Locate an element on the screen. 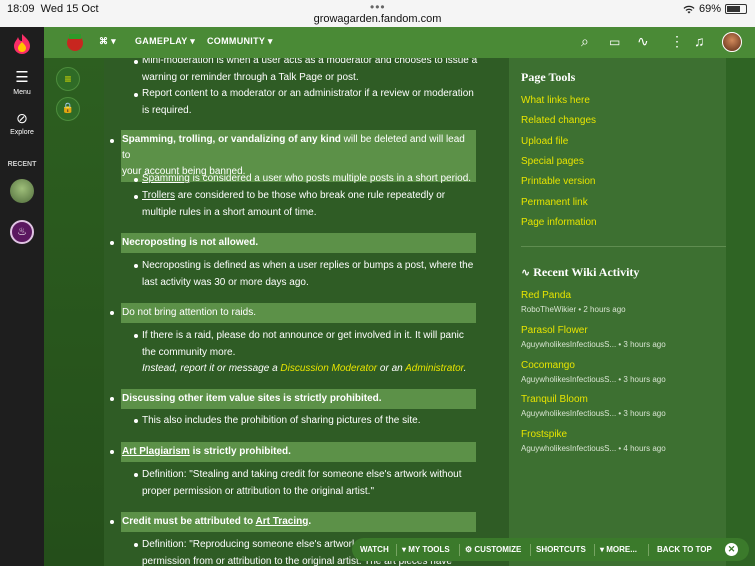  discussion-moderator-link: Discussion Moderator is located at coordinates (328, 368).